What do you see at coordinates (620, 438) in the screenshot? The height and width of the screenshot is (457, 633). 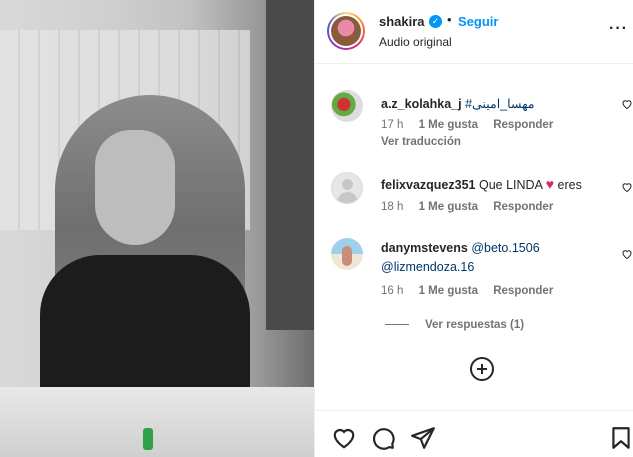 I see `bookmark-icon` at bounding box center [620, 438].